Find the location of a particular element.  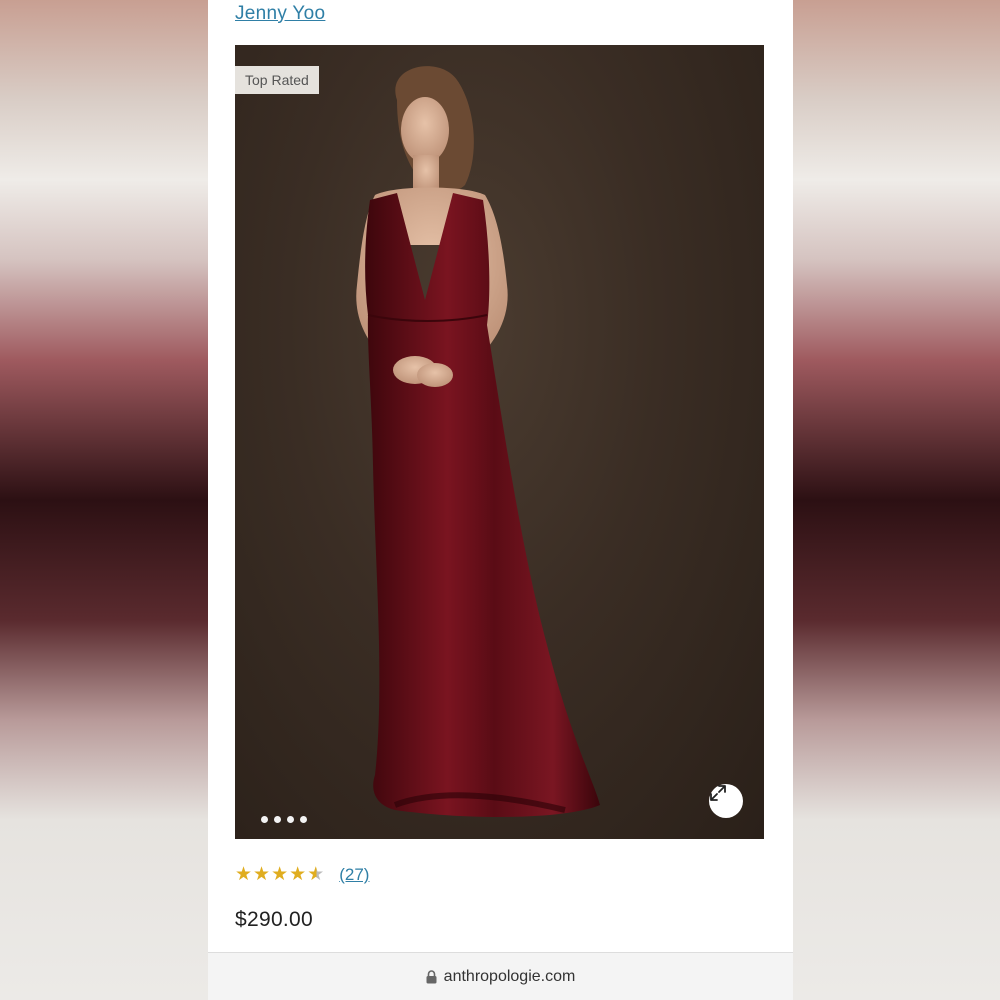

product-price: $290.00 is located at coordinates (274, 919).